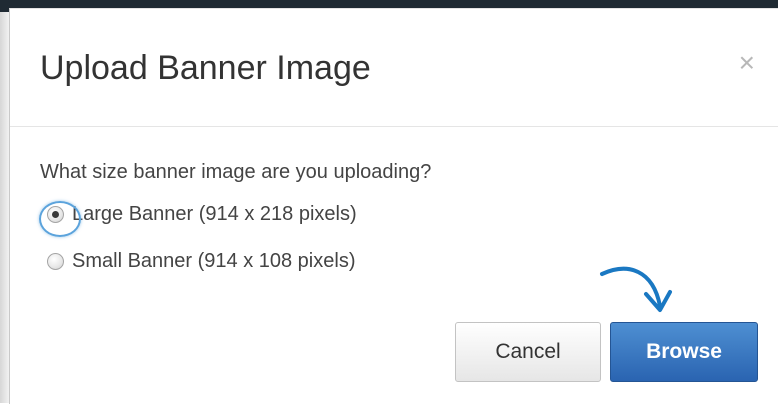 This screenshot has height=404, width=778. I want to click on curved-arrow-icon, so click(636, 289).